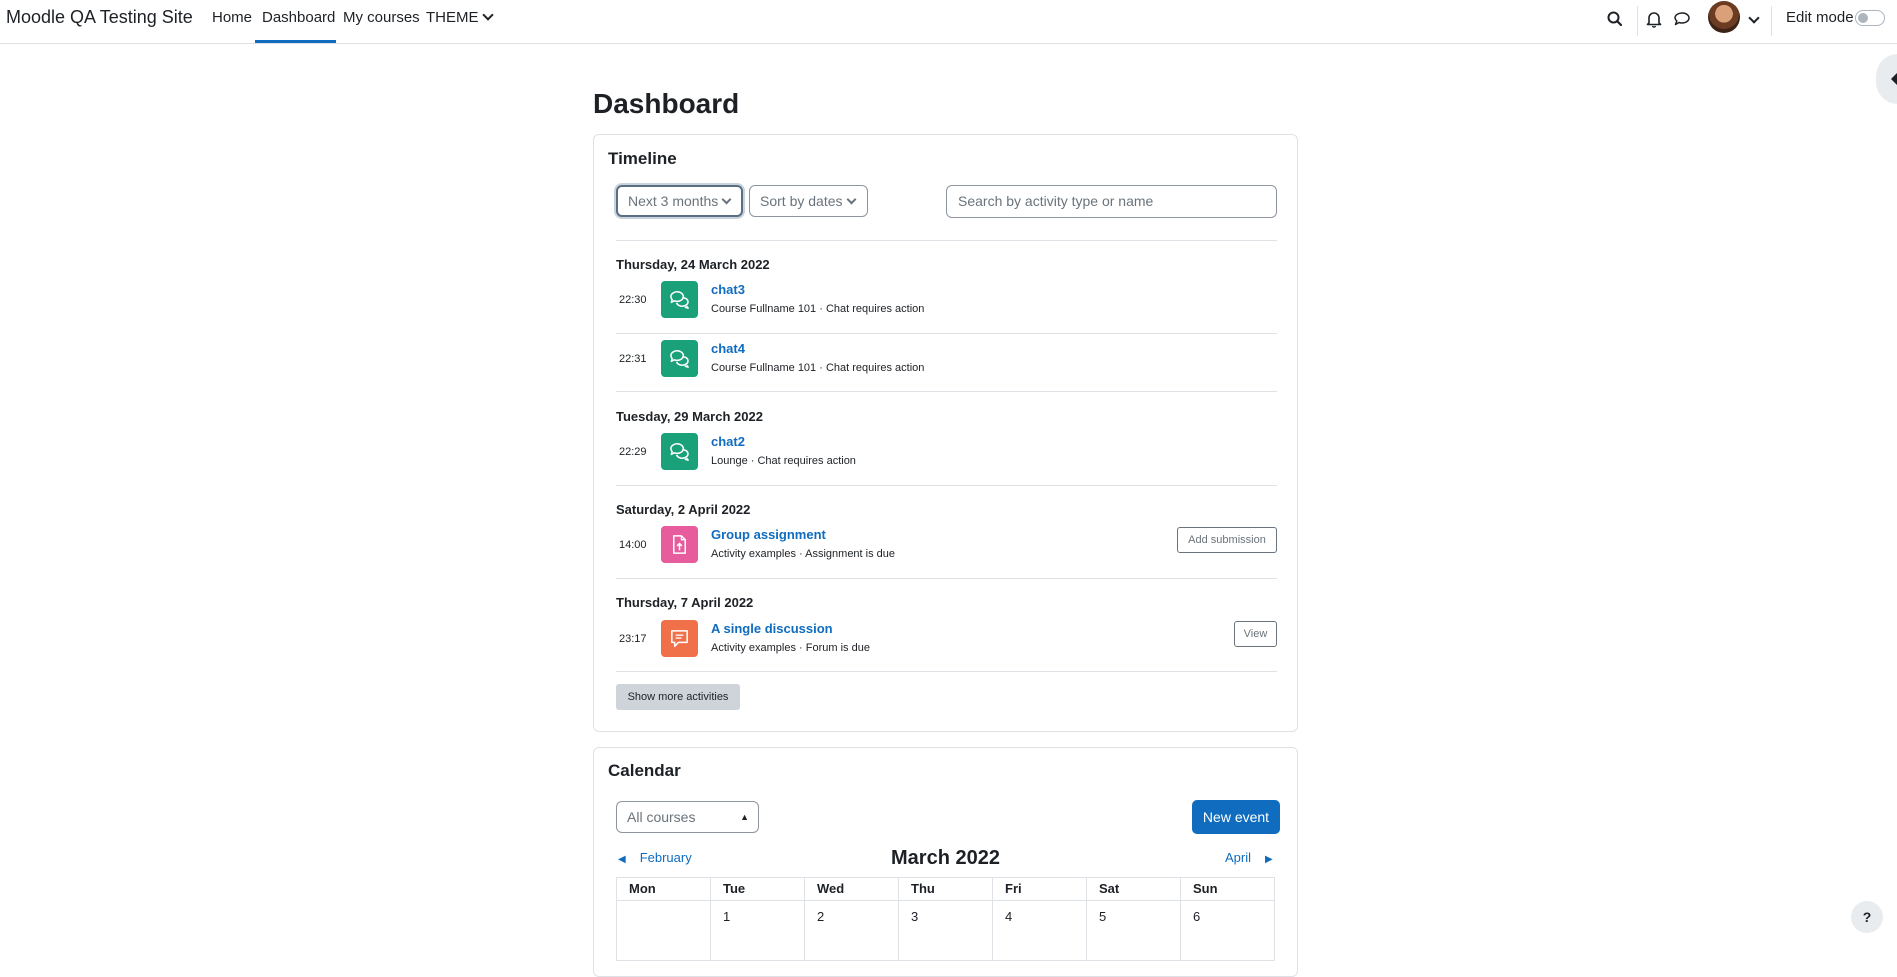  I want to click on event-time: 23:17, so click(633, 639).